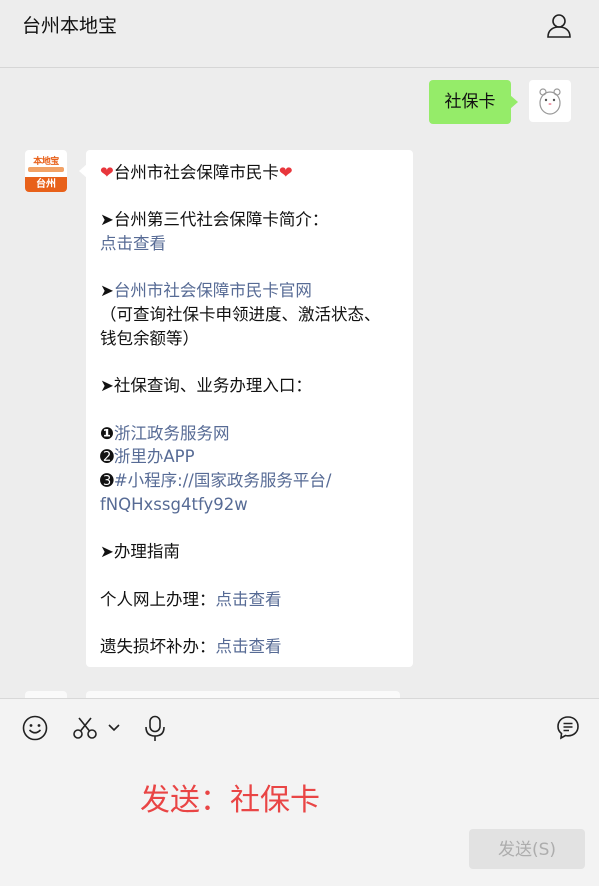 The height and width of the screenshot is (886, 599). Describe the element at coordinates (46, 162) in the screenshot. I see `avatar-logo-text: 本地宝` at that location.